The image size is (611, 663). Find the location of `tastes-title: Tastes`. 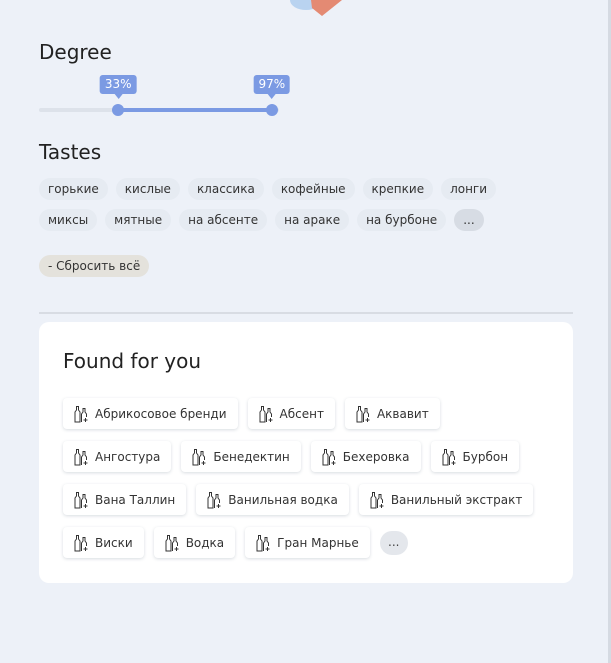

tastes-title: Tastes is located at coordinates (70, 152).